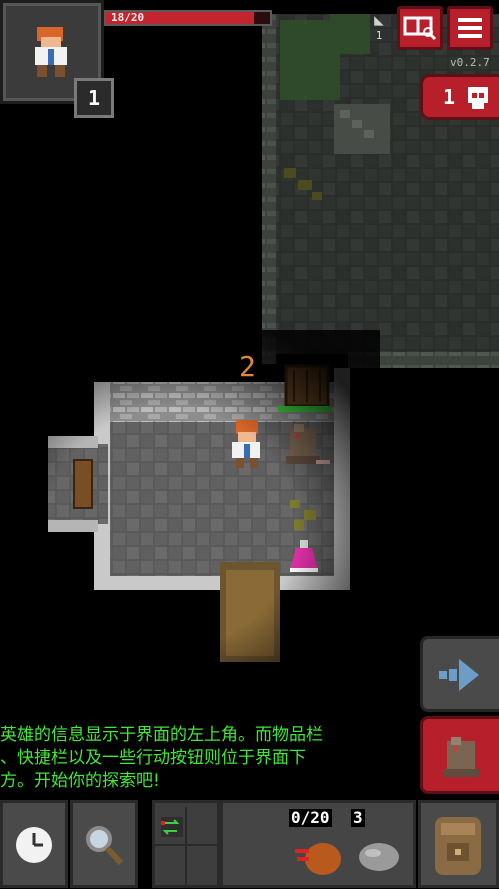  Describe the element at coordinates (358, 817) in the screenshot. I see `stone-count: 3` at that location.